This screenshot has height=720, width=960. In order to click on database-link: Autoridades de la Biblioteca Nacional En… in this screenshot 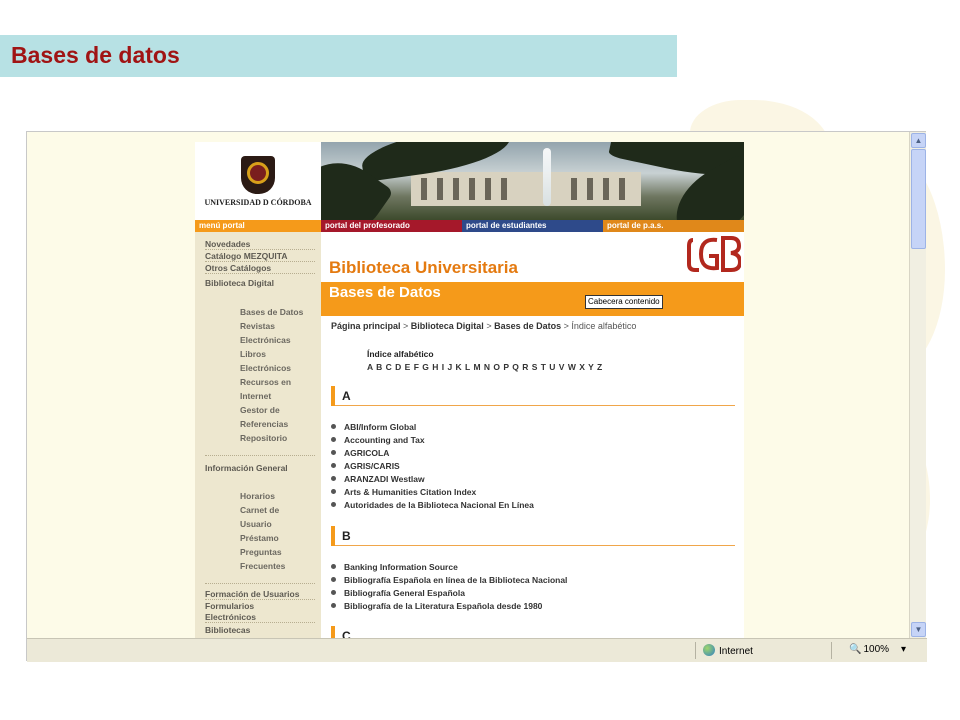, I will do `click(432, 505)`.